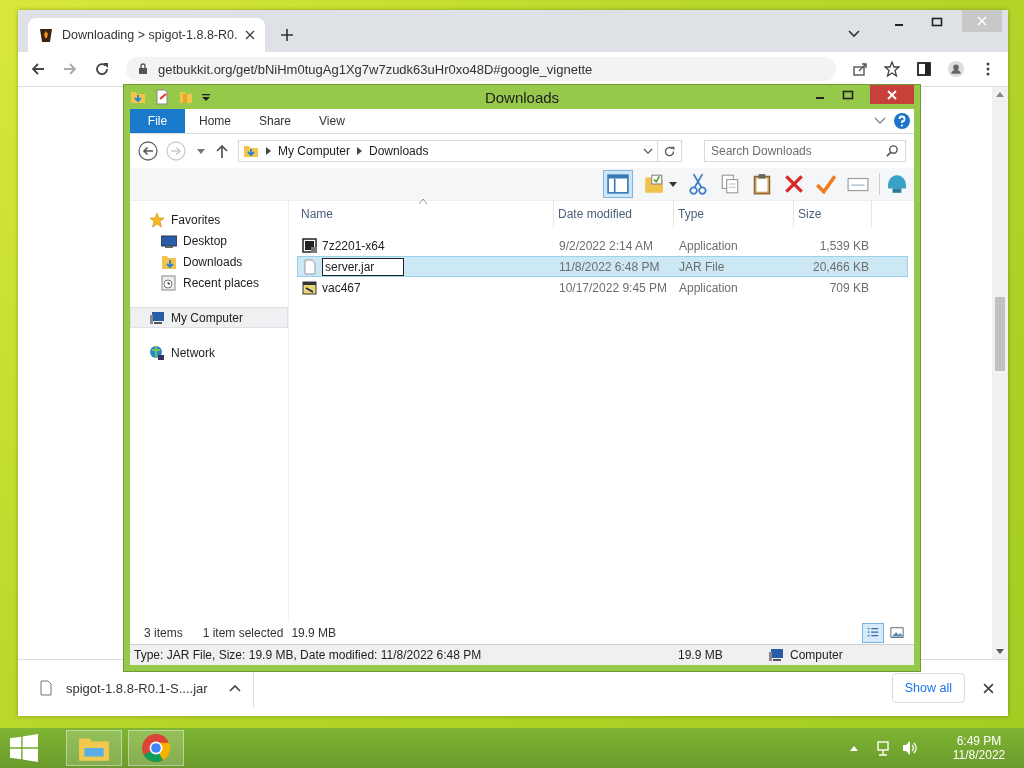 The height and width of the screenshot is (768, 1024). Describe the element at coordinates (654, 184) in the screenshot. I see `folder-check-icon` at that location.